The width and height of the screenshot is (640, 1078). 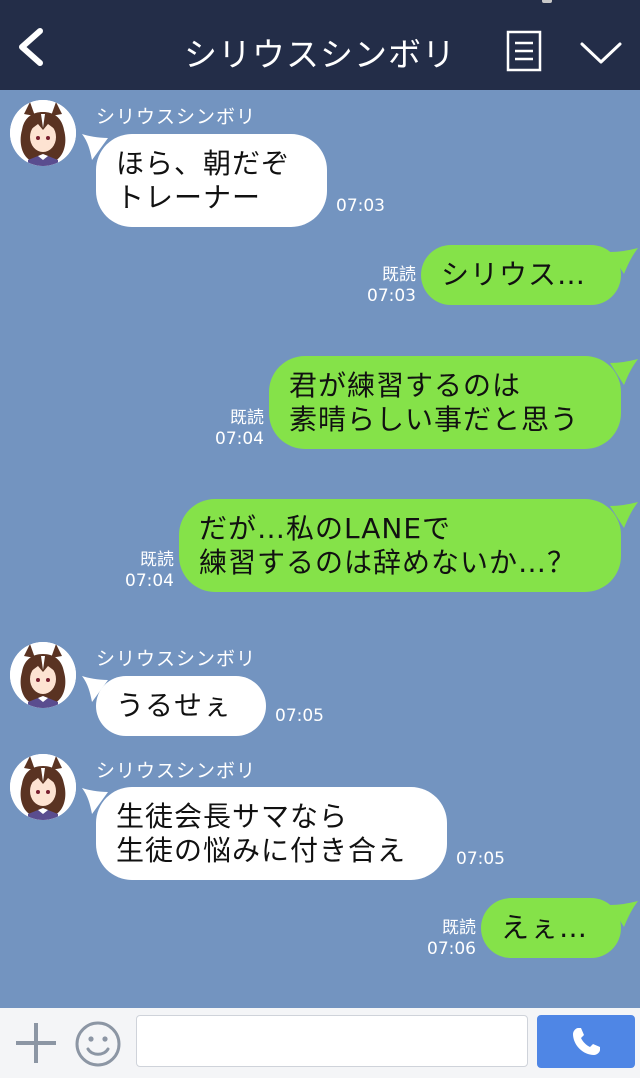 I want to click on message-text: 生徒の悩みに付き合え, so click(x=261, y=850).